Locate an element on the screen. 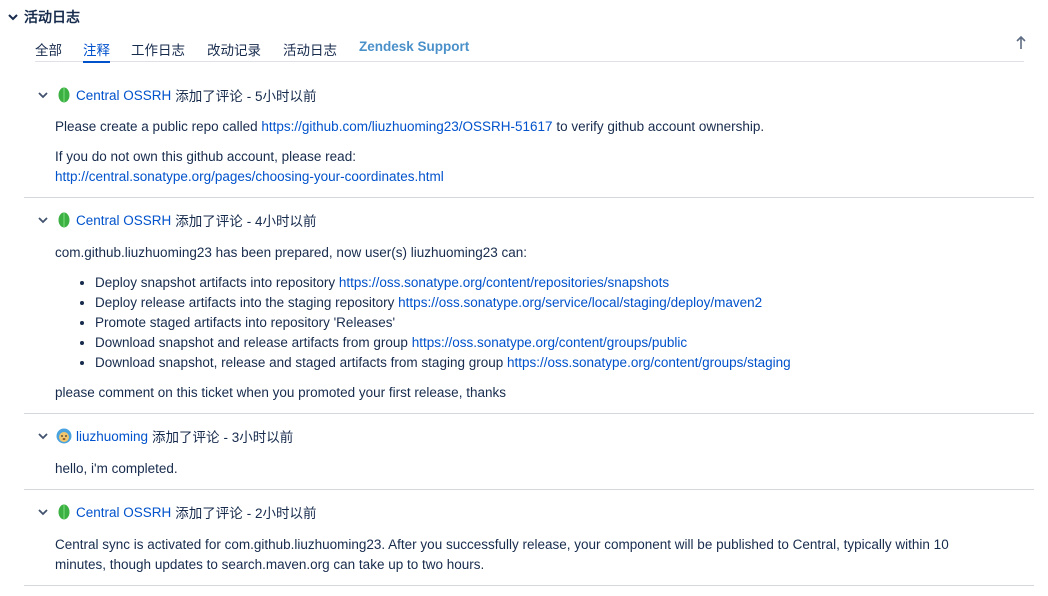  comment-header: Central OSSRH 添加了评论 - 2小时以前 is located at coordinates (177, 512).